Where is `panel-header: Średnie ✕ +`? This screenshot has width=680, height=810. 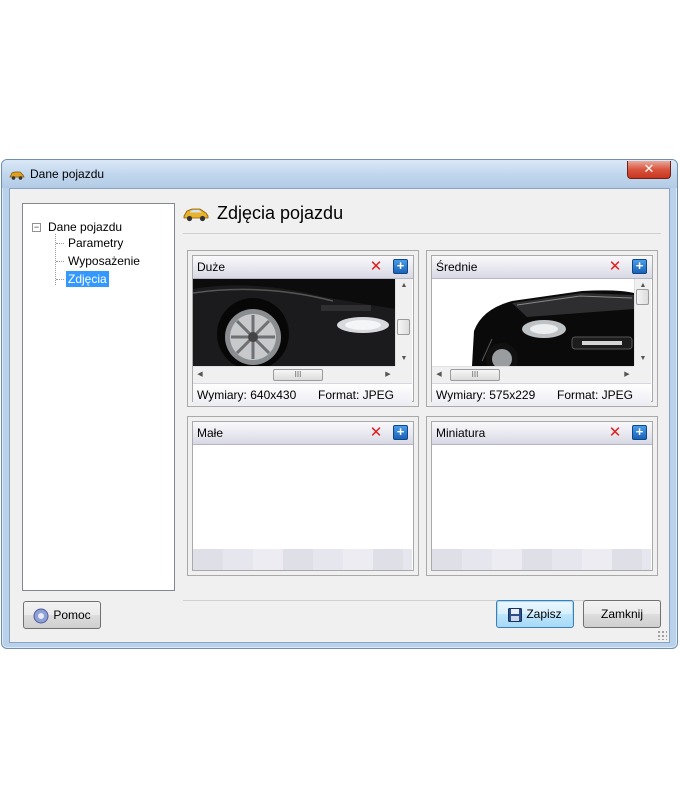 panel-header: Średnie ✕ + is located at coordinates (542, 267).